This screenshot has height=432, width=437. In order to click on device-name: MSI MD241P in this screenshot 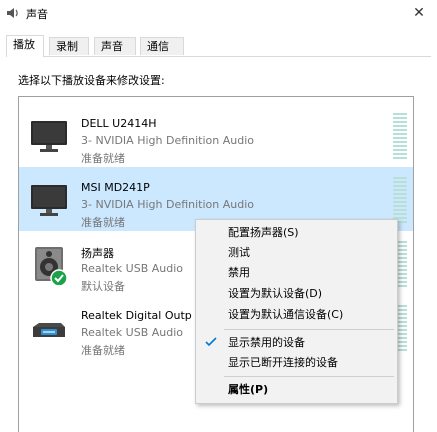, I will do `click(115, 187)`.